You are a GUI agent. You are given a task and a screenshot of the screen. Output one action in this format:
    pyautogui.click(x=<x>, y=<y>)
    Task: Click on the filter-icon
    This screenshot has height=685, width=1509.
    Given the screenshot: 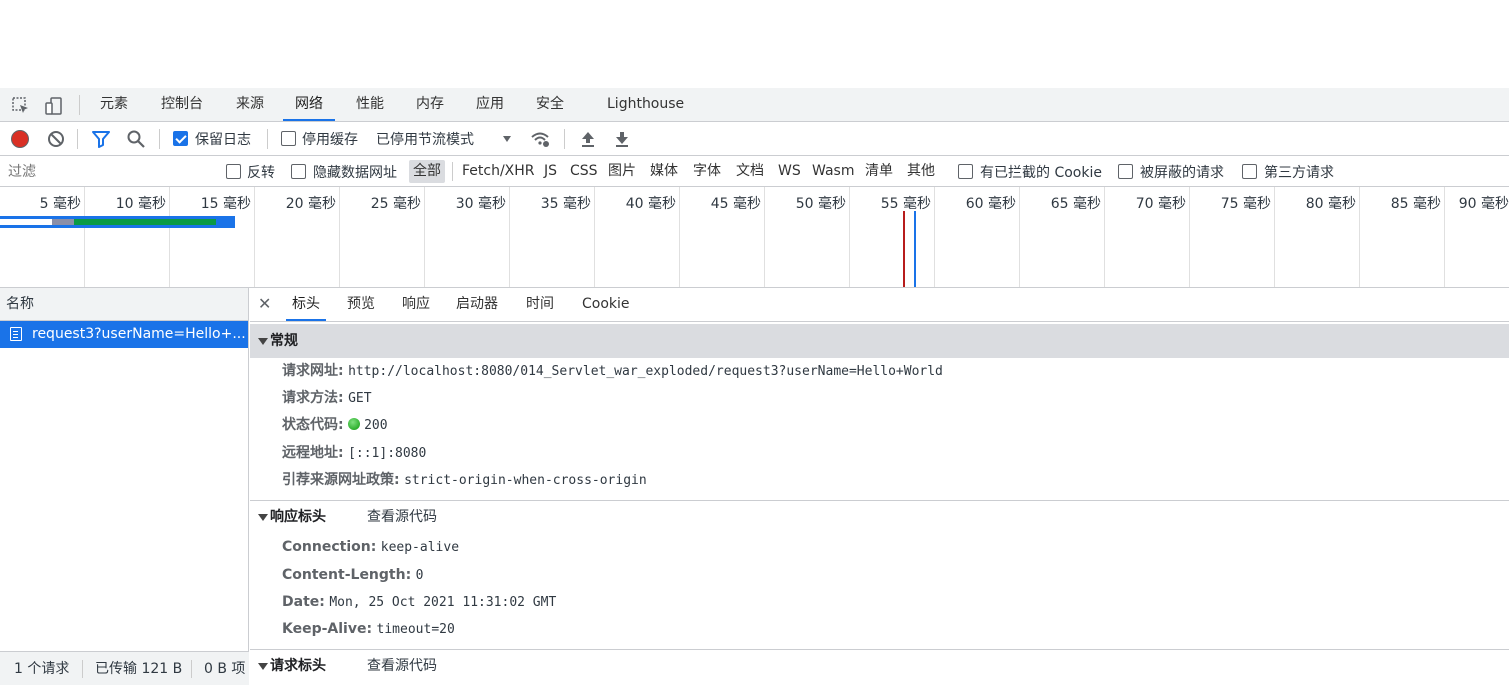 What is the action you would take?
    pyautogui.click(x=101, y=139)
    